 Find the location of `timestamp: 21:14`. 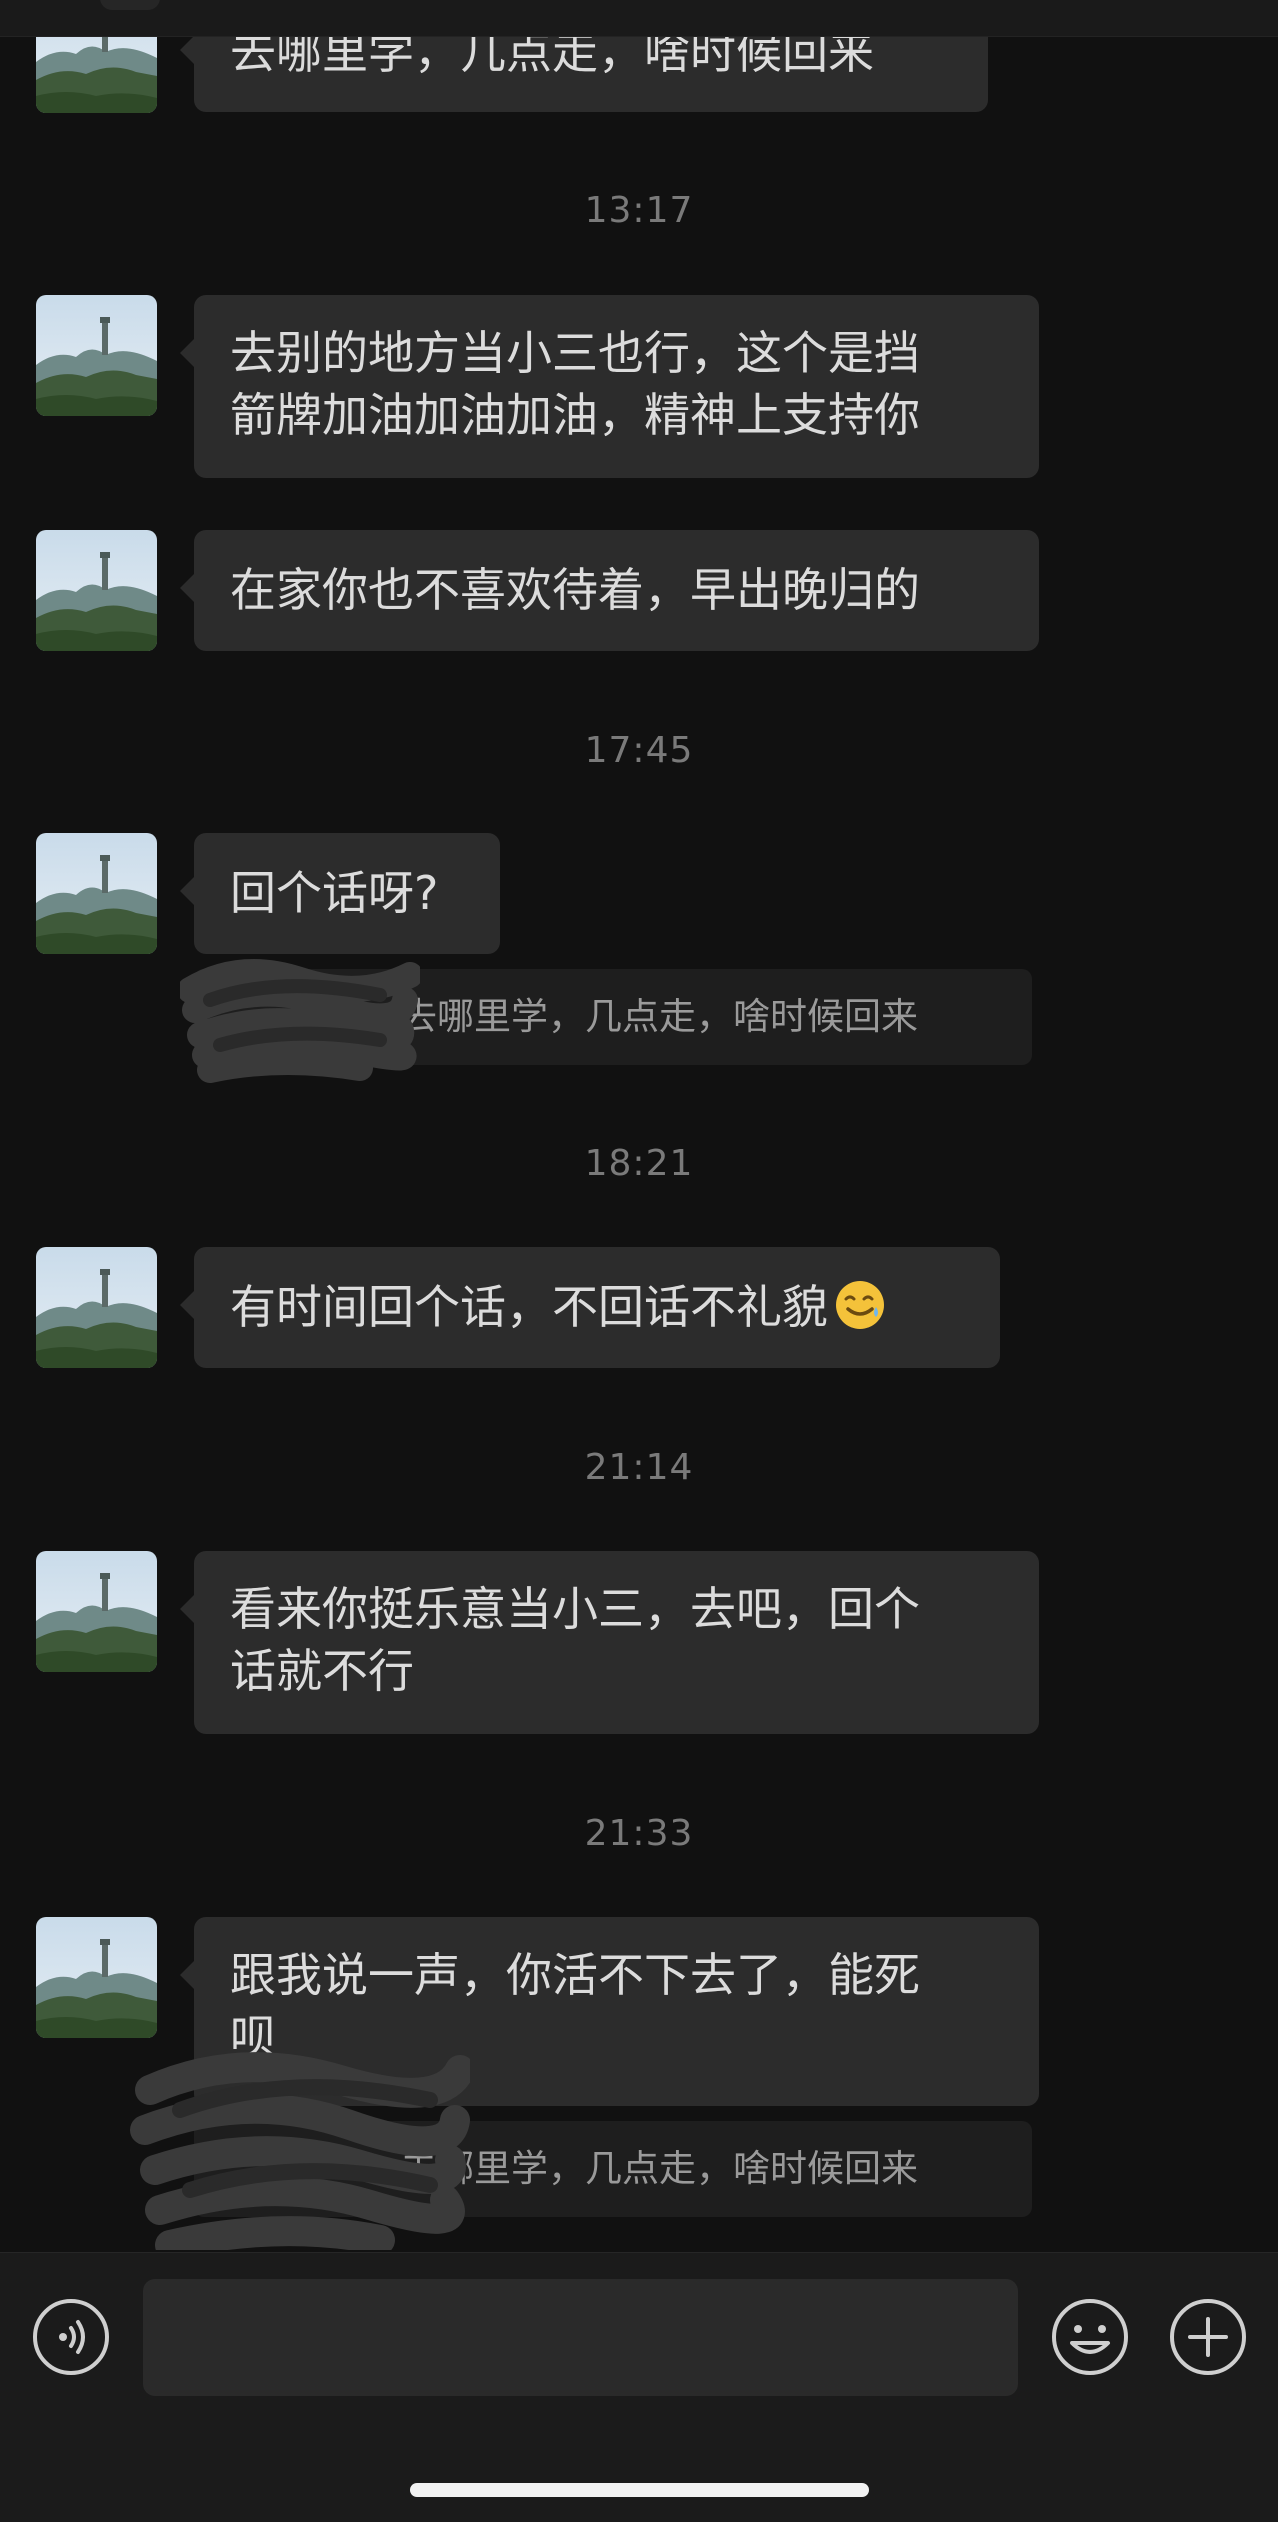

timestamp: 21:14 is located at coordinates (639, 1467).